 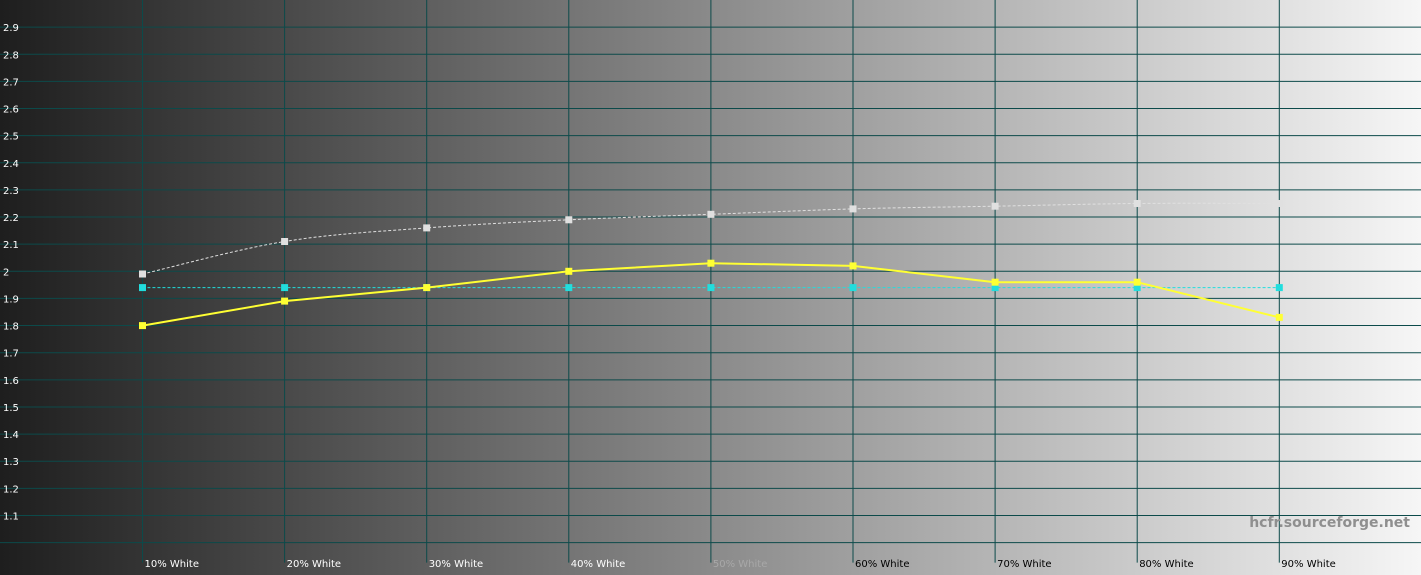 What do you see at coordinates (11, 516) in the screenshot?
I see `y-tick-label: 1.1` at bounding box center [11, 516].